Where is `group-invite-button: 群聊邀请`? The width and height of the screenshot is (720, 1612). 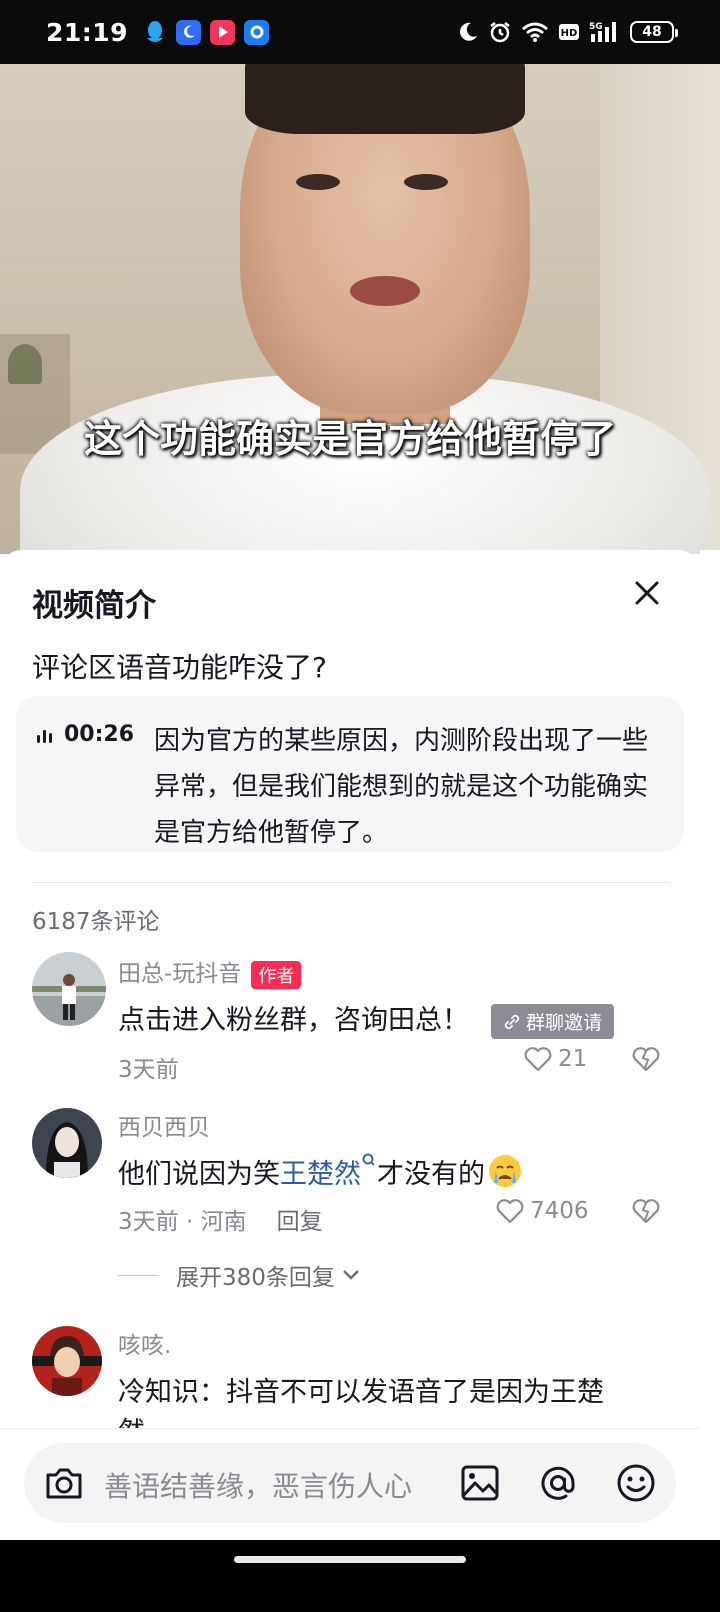
group-invite-button: 群聊邀请 is located at coordinates (553, 1021).